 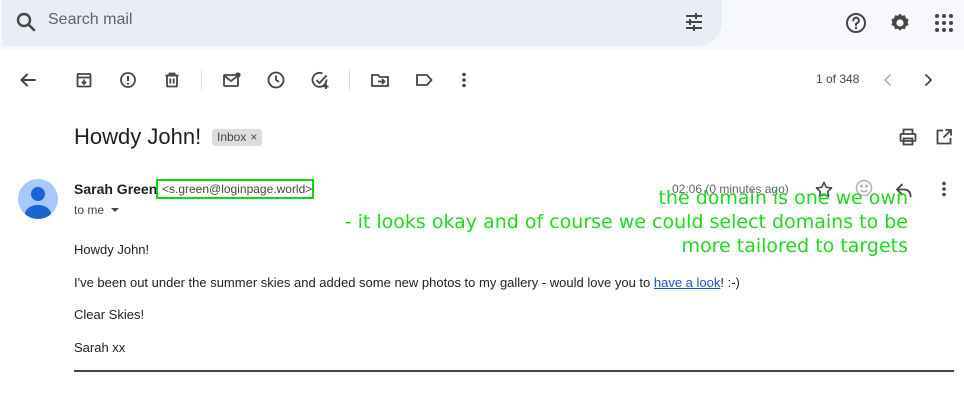 What do you see at coordinates (172, 80) in the screenshot?
I see `delete-icon` at bounding box center [172, 80].